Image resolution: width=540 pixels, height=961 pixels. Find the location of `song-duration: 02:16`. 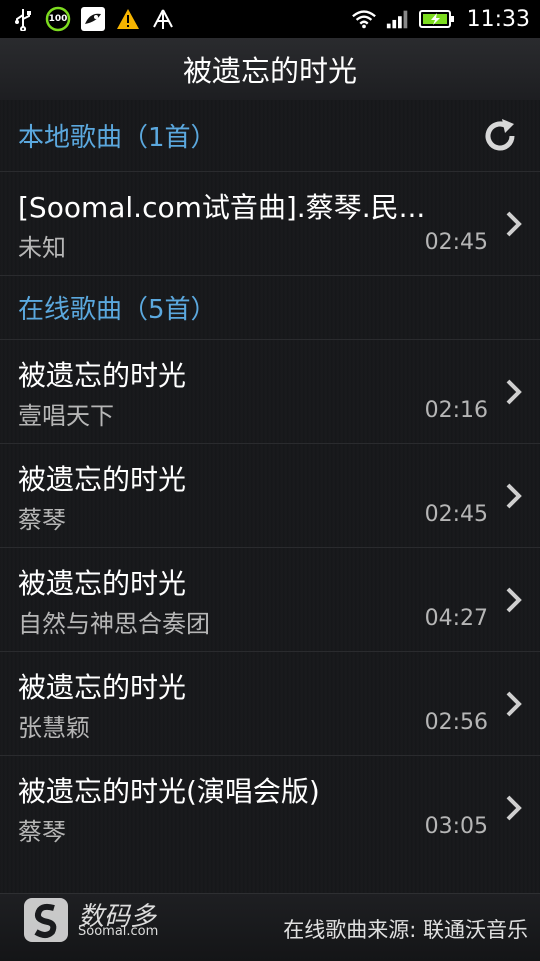

song-duration: 02:16 is located at coordinates (456, 410).